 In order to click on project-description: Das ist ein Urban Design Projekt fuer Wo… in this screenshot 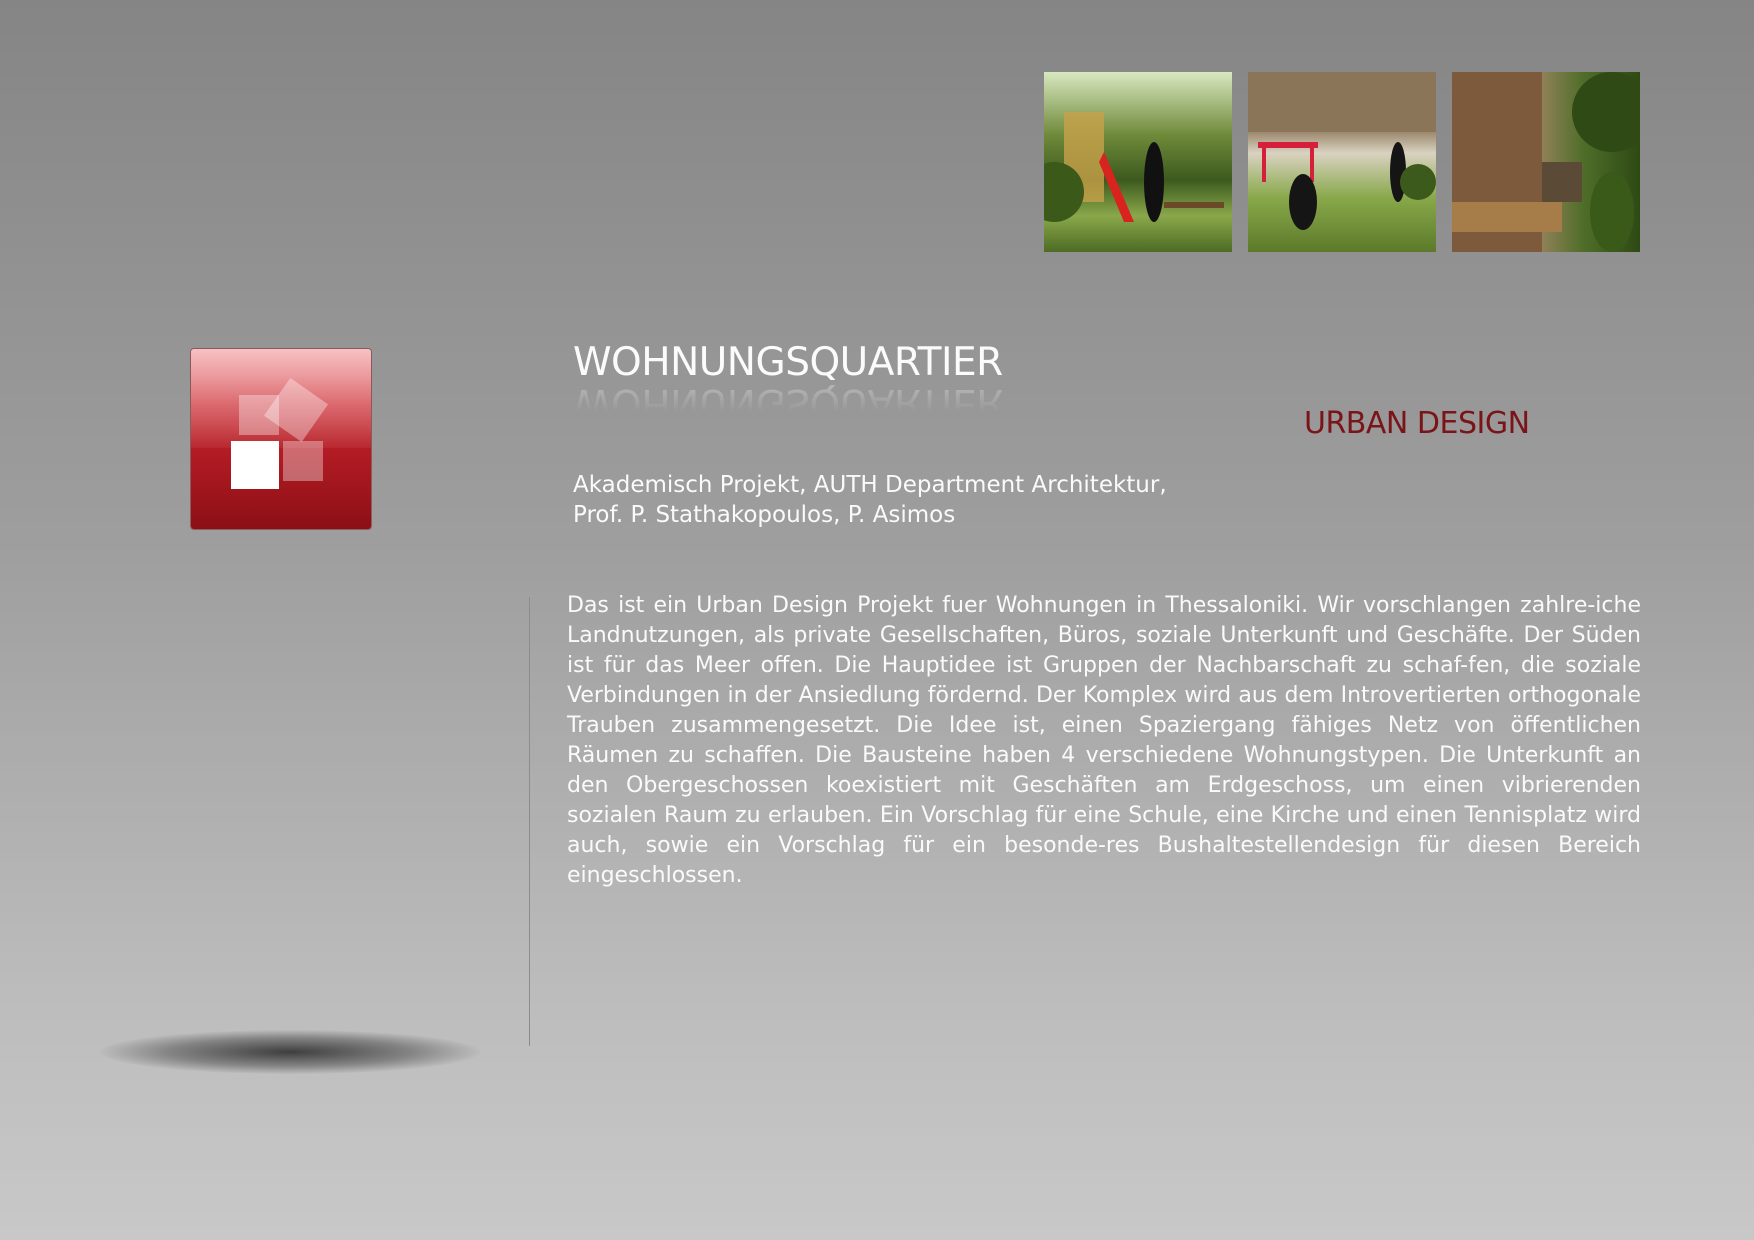, I will do `click(1104, 740)`.